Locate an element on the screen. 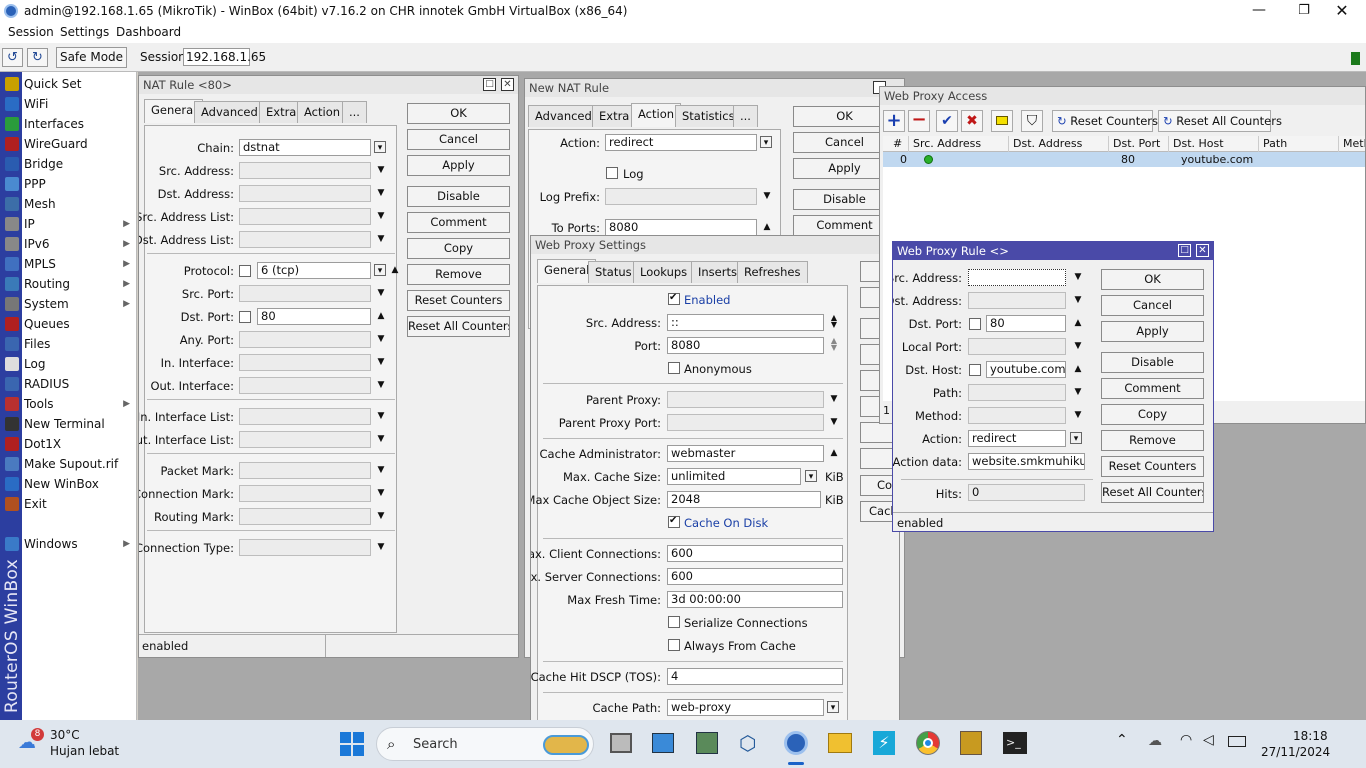 This screenshot has height=768, width=1366. rule-dst-host-negate-checkbox is located at coordinates (975, 370).